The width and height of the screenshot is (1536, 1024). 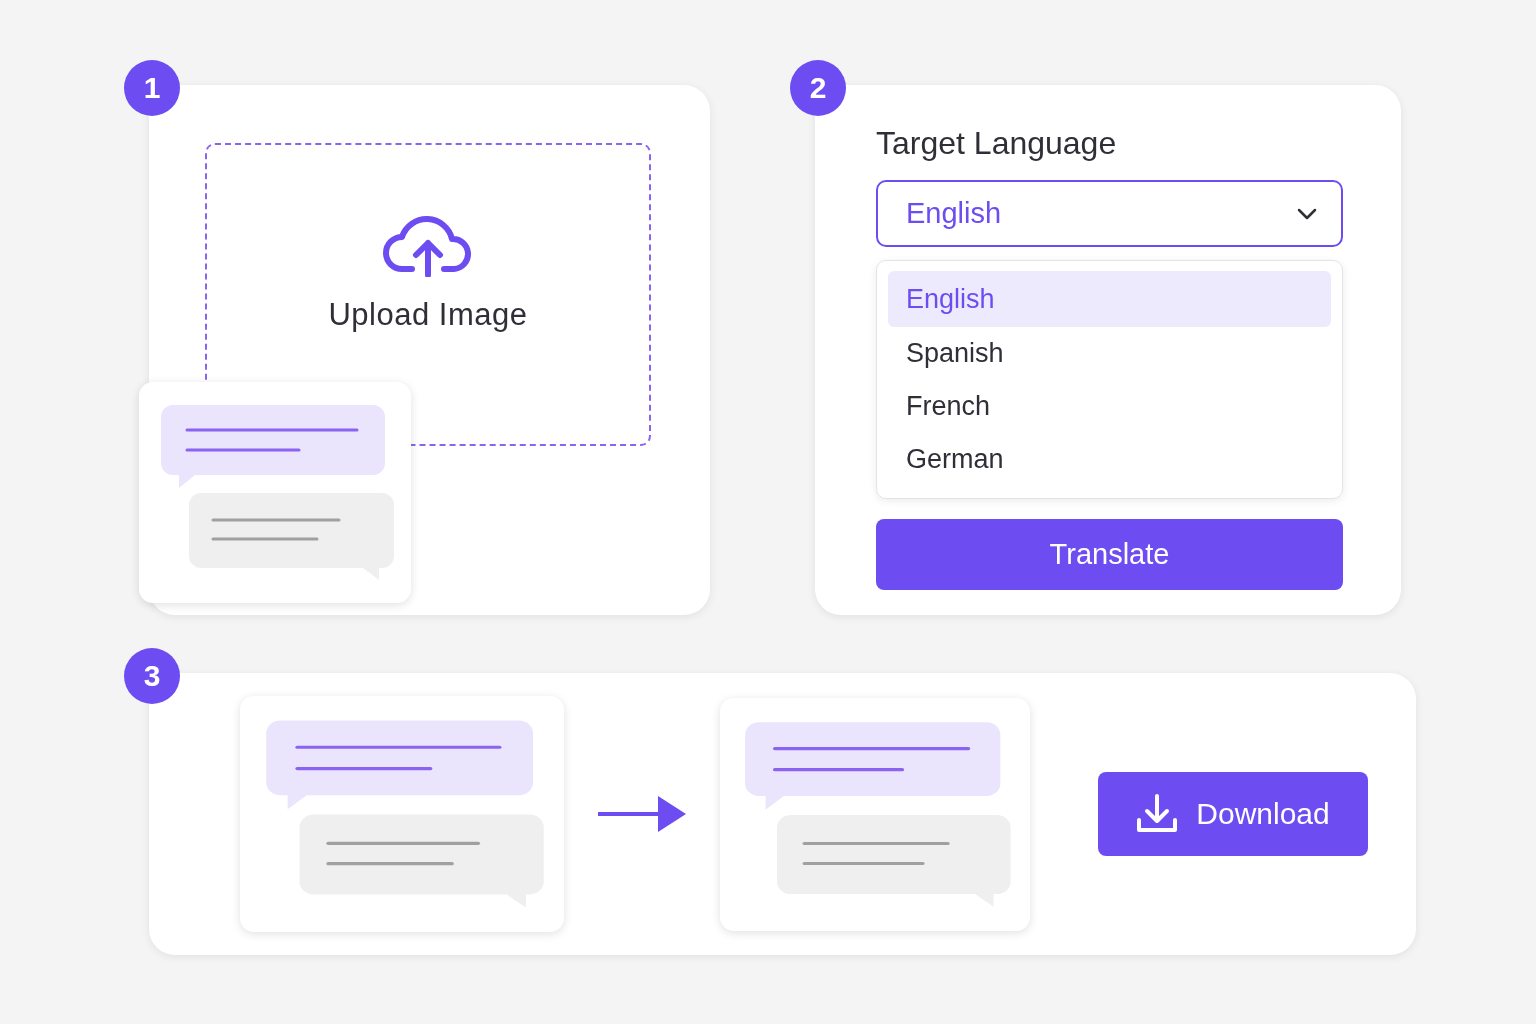 I want to click on download-button: Download, so click(x=1233, y=814).